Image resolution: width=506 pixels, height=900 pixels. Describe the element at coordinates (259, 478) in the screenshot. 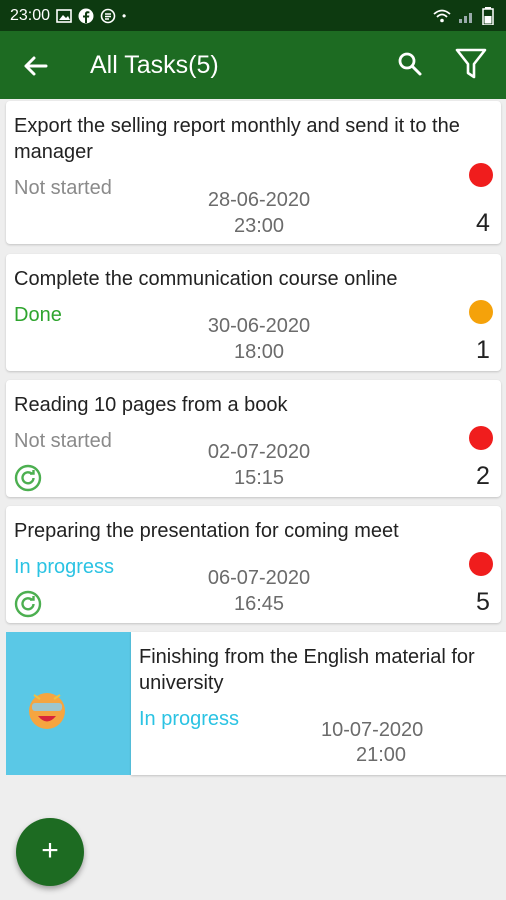

I see `task-time: 15:15` at that location.